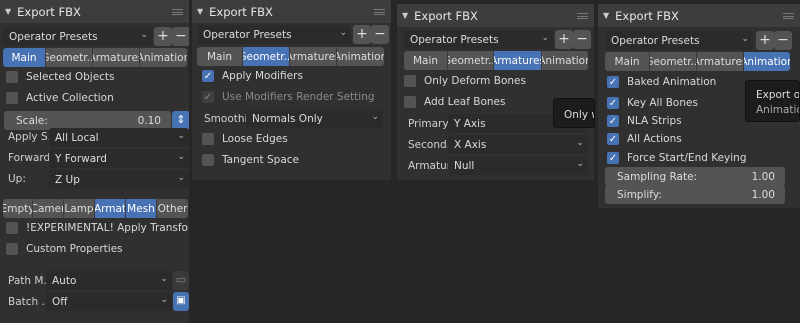 This screenshot has width=800, height=323. I want to click on type-empty: Empty, so click(18, 208).